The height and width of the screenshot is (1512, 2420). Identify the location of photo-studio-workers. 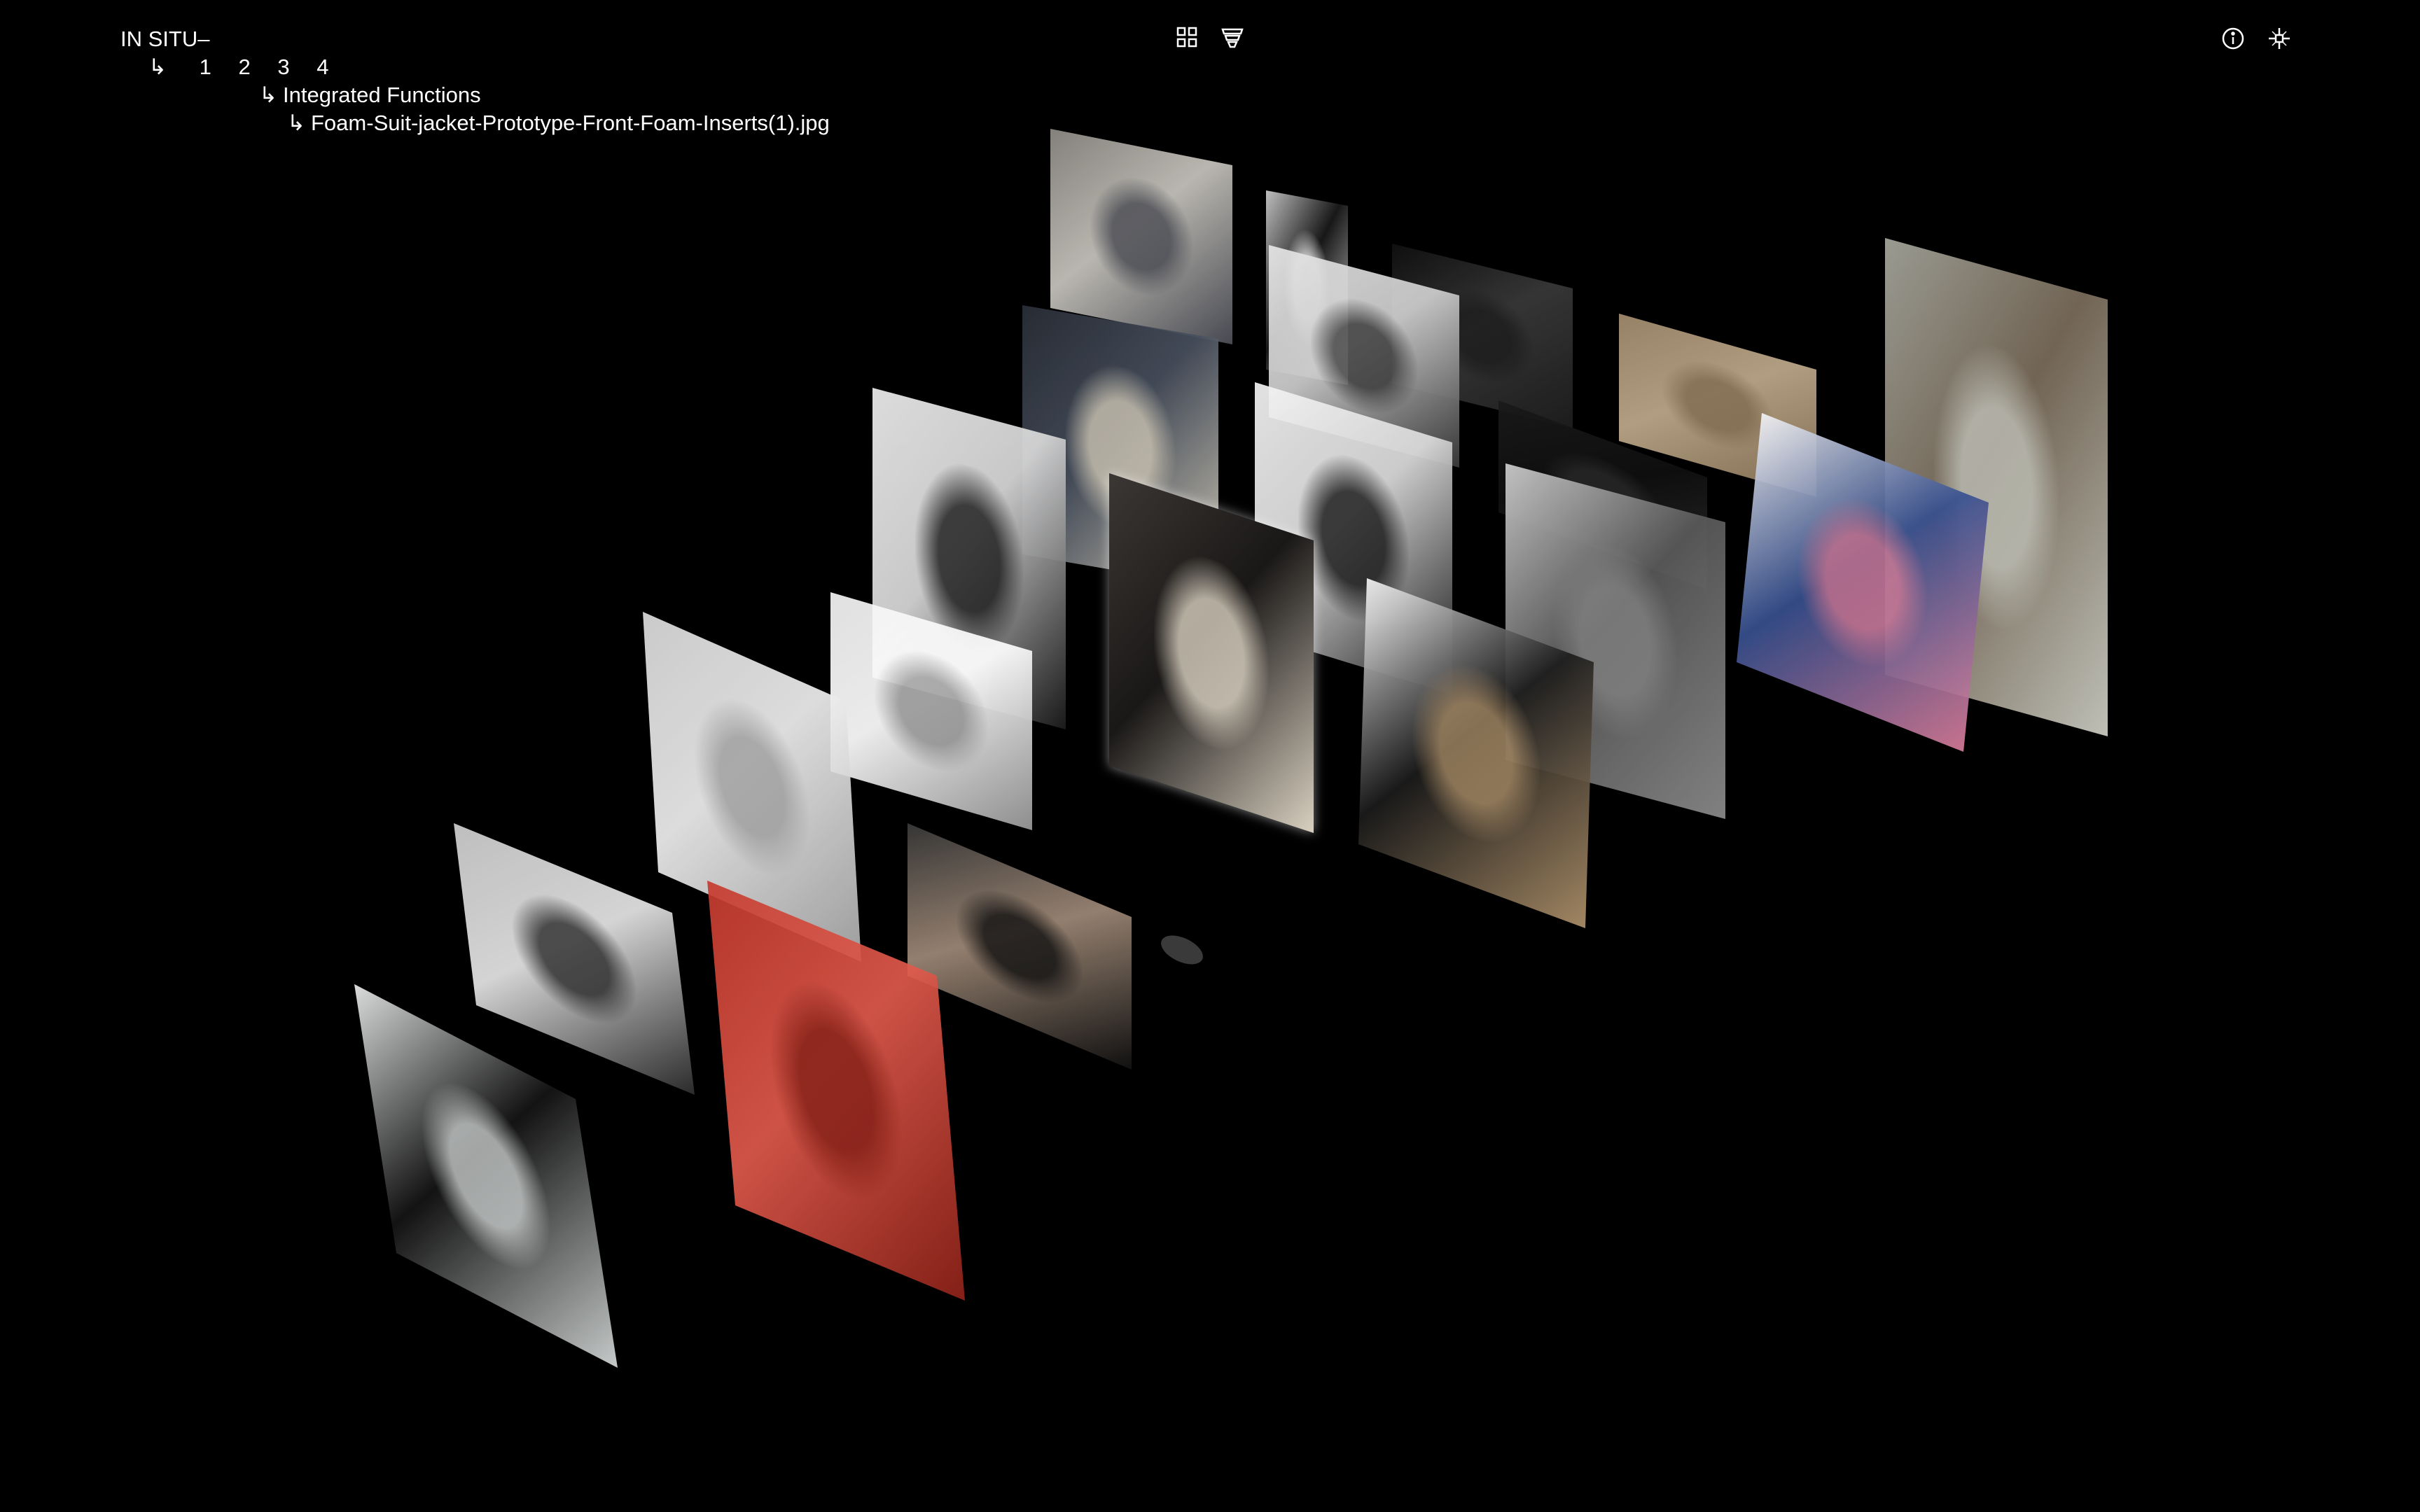
(1141, 236).